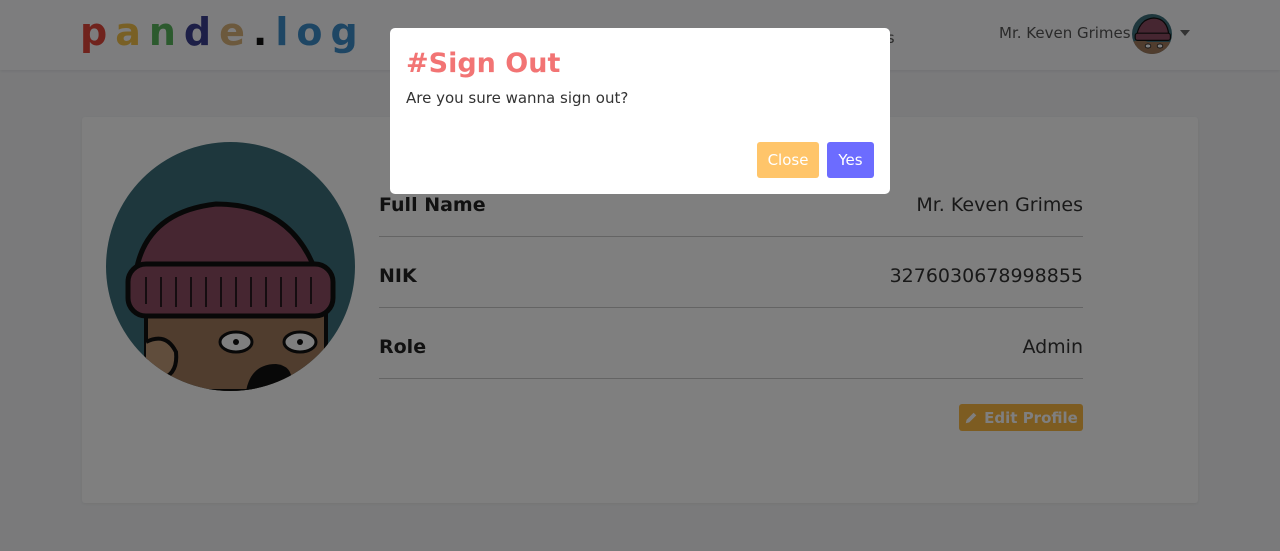 This screenshot has width=1280, height=551. What do you see at coordinates (850, 160) in the screenshot?
I see `yes-button: Yes` at bounding box center [850, 160].